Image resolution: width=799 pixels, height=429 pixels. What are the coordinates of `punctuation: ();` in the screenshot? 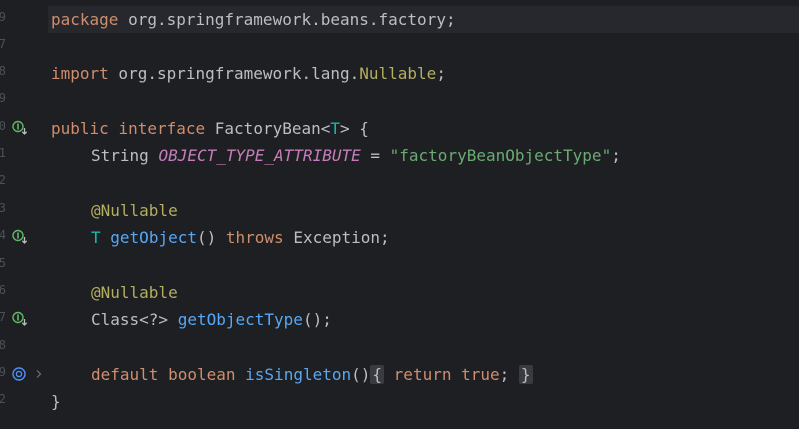 It's located at (317, 319).